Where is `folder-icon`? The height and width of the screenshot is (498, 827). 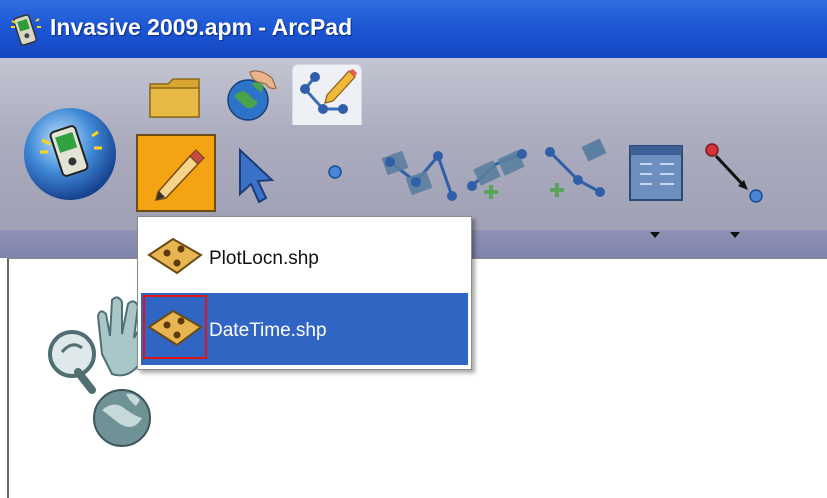
folder-icon is located at coordinates (174, 98).